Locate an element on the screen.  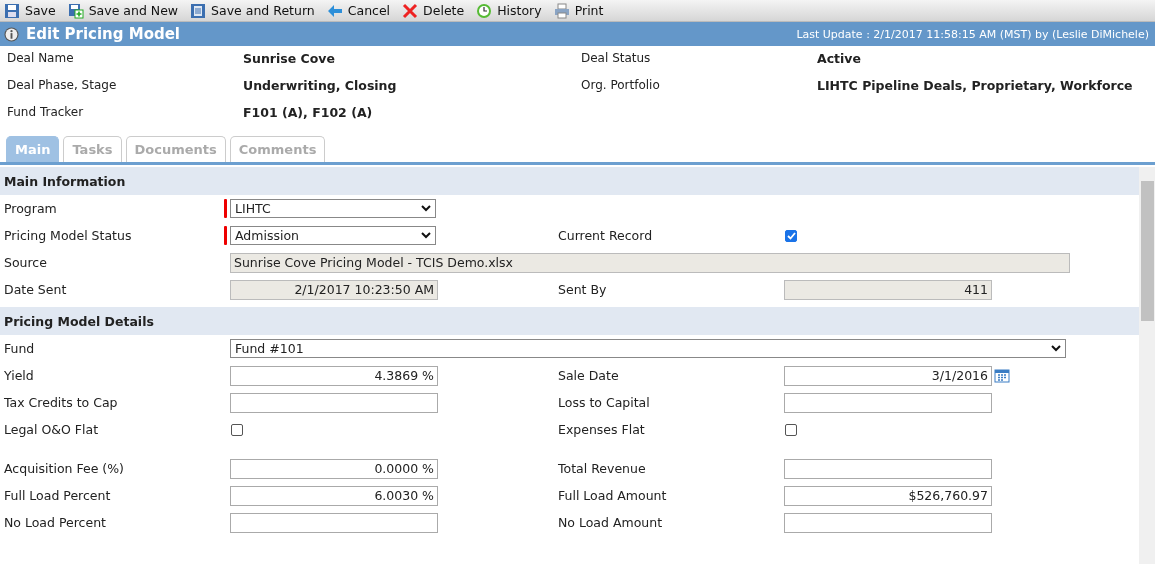
readonly-field: Sunrise Cove Pricing Model - TCIS Demo.xlsx is located at coordinates (650, 262).